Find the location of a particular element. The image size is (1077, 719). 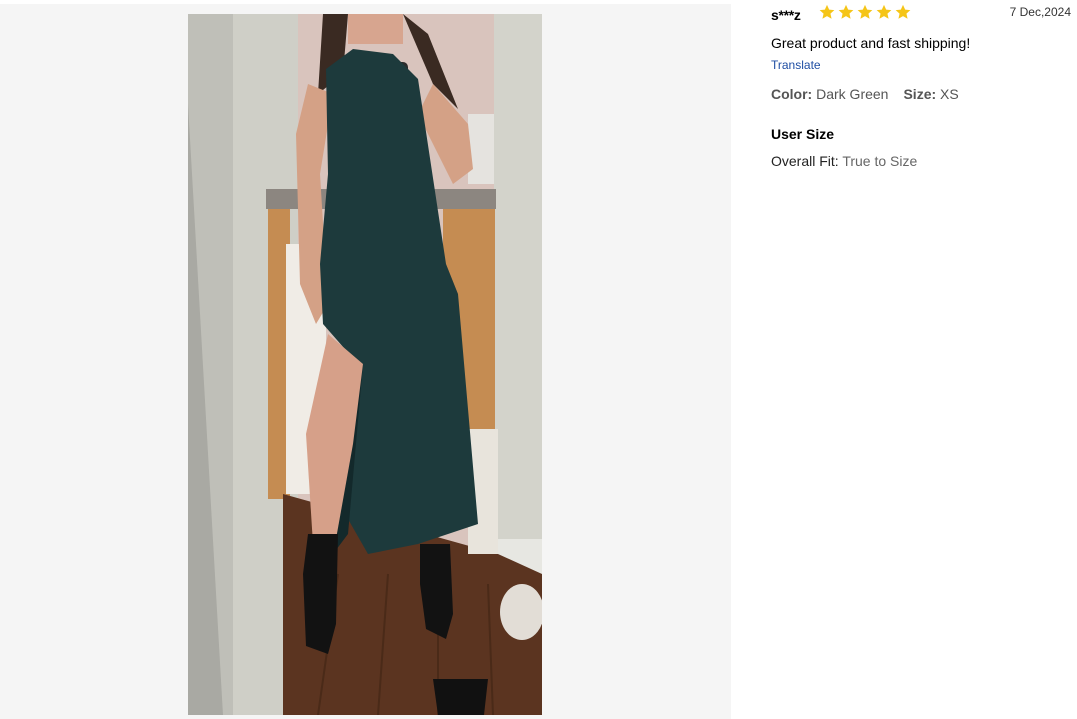

translate-link: Translate is located at coordinates (796, 65).